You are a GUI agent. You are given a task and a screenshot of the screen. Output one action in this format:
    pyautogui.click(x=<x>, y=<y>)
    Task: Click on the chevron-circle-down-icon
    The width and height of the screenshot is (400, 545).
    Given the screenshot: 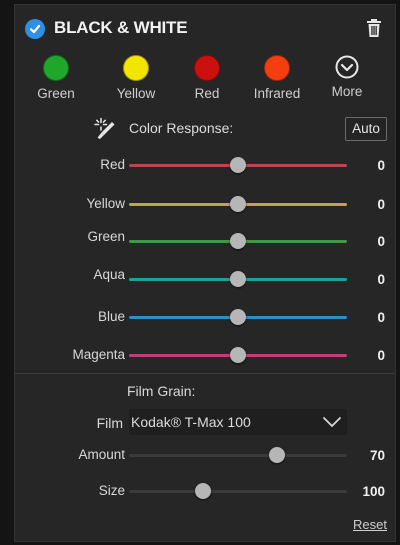 What is the action you would take?
    pyautogui.click(x=347, y=67)
    